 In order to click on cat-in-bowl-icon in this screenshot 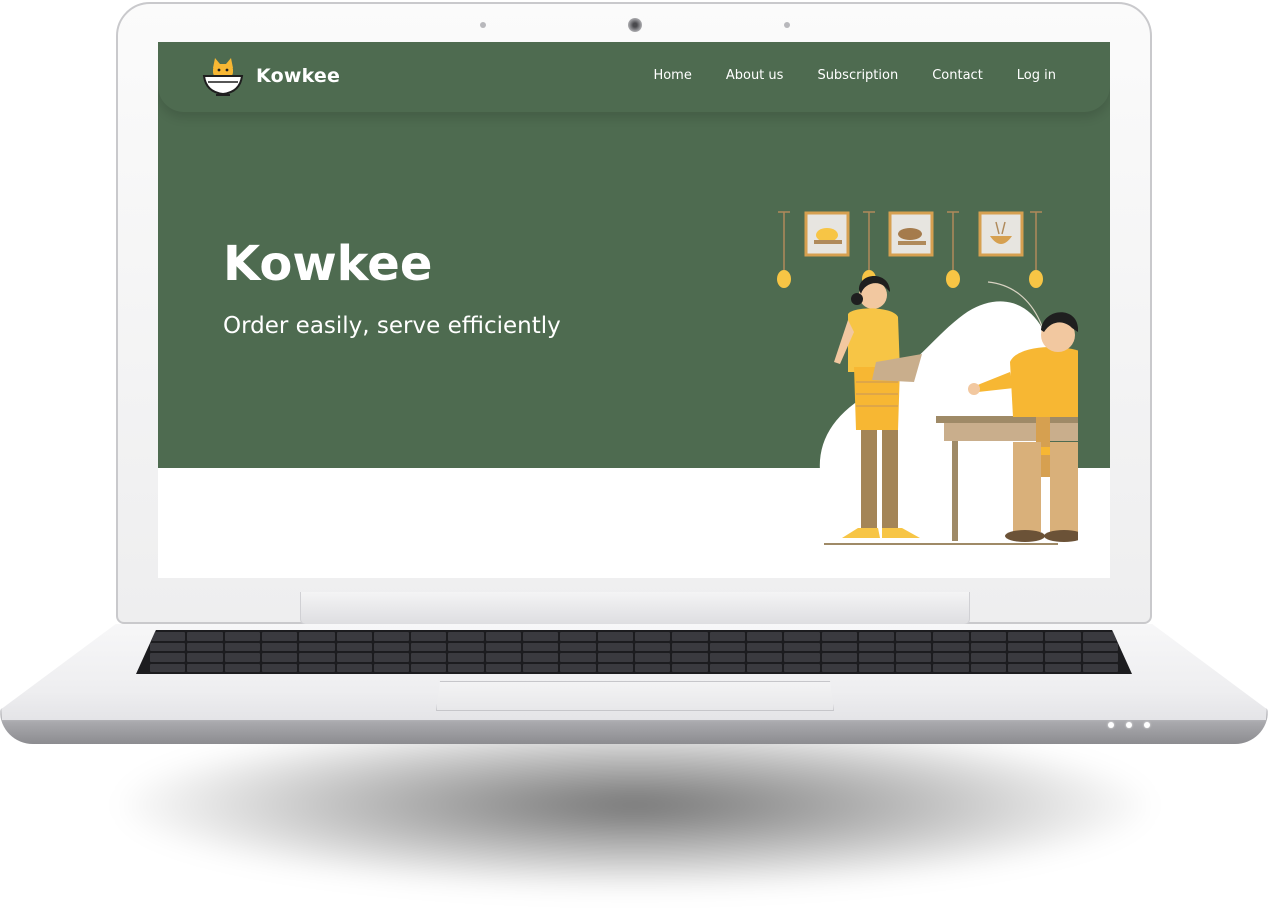, I will do `click(223, 76)`.